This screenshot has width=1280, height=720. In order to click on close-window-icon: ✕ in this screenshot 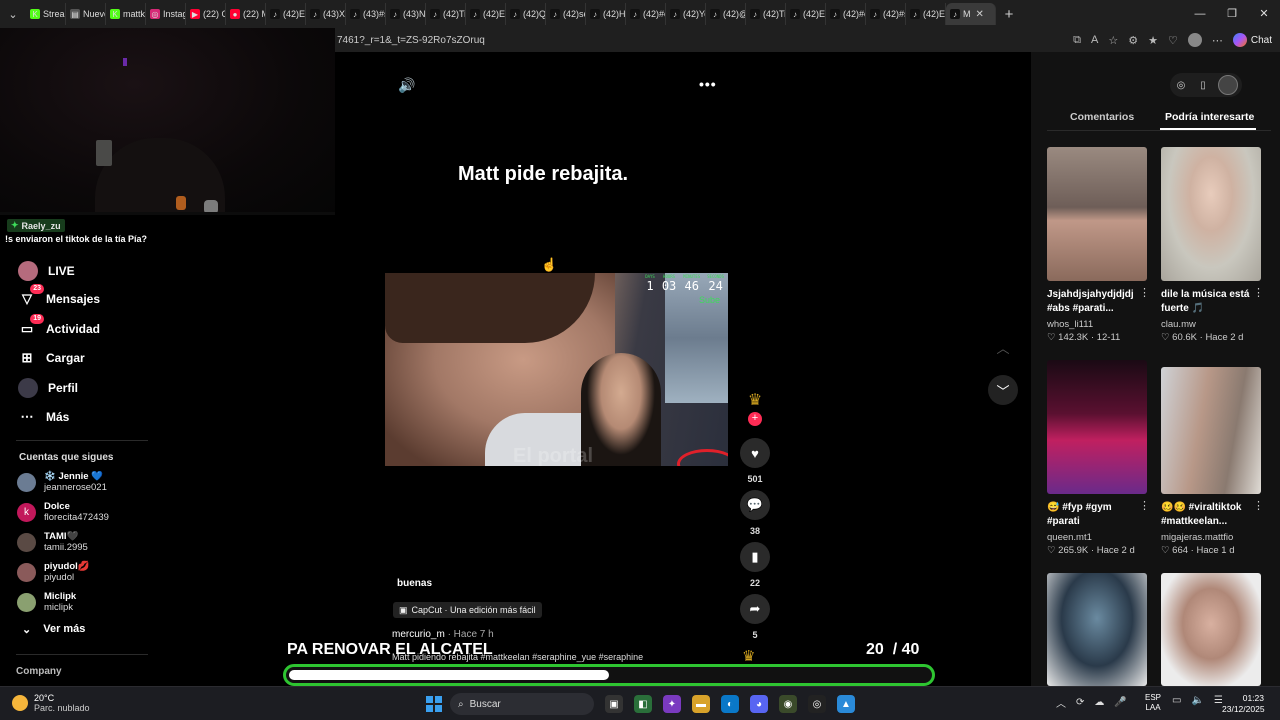, I will do `click(1264, 14)`.